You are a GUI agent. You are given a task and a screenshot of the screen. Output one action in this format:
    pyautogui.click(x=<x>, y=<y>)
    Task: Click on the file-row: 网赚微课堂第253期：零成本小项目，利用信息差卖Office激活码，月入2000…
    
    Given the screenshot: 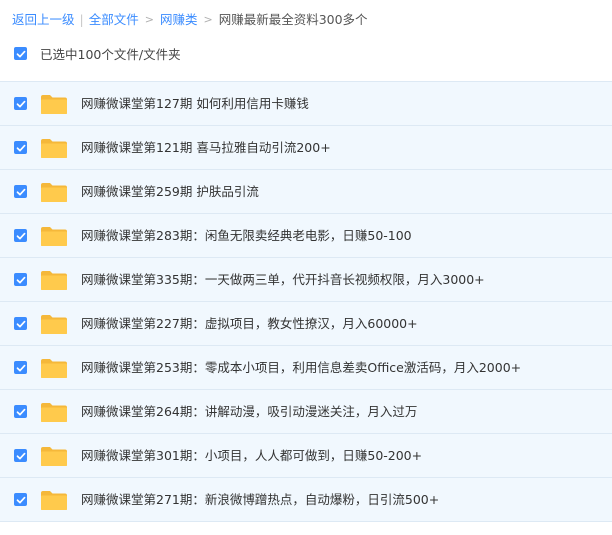 What is the action you would take?
    pyautogui.click(x=306, y=368)
    